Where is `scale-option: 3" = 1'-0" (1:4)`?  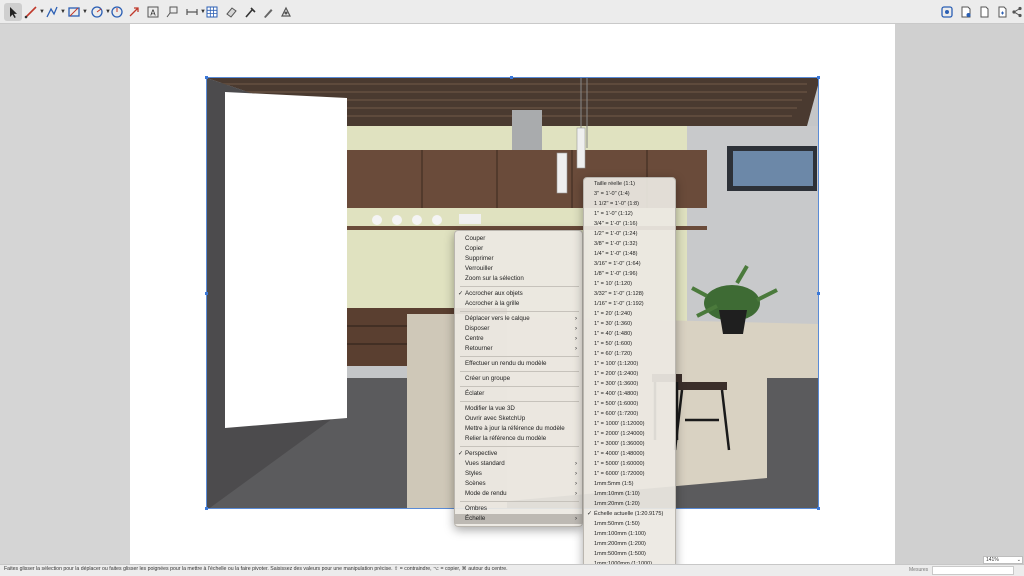
scale-option: 3" = 1'-0" (1:4) is located at coordinates (629, 194).